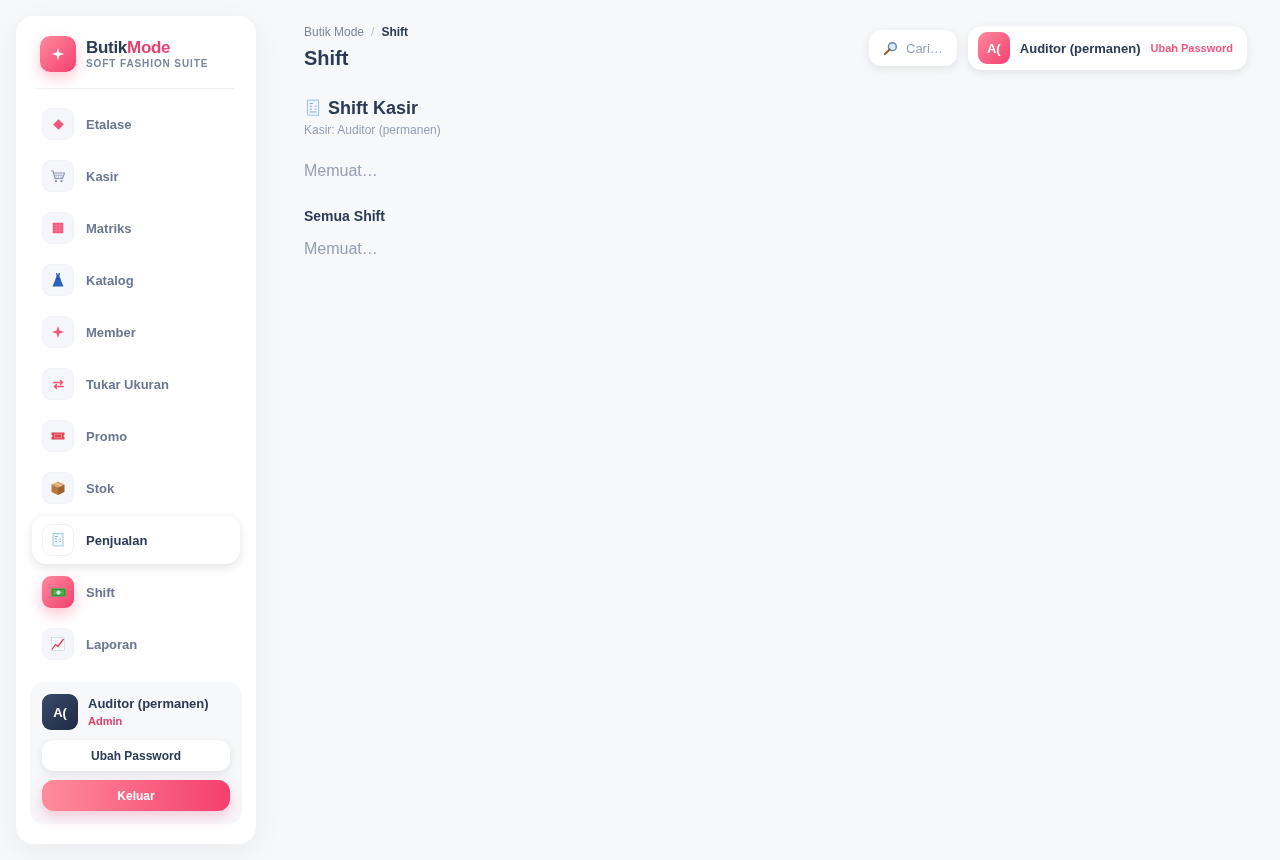 The height and width of the screenshot is (860, 1280). What do you see at coordinates (136, 124) in the screenshot?
I see `sidebar-item: Etalase` at bounding box center [136, 124].